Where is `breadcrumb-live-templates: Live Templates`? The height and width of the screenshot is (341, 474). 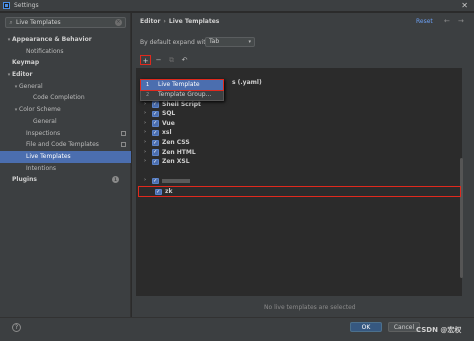 breadcrumb-live-templates: Live Templates is located at coordinates (194, 21).